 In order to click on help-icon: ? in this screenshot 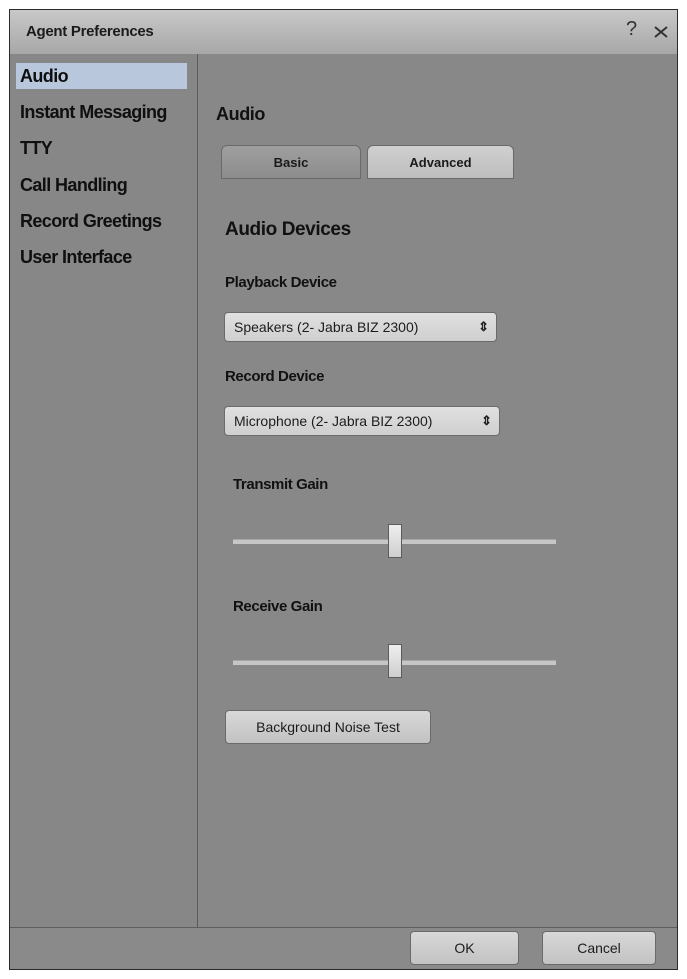, I will do `click(631, 29)`.